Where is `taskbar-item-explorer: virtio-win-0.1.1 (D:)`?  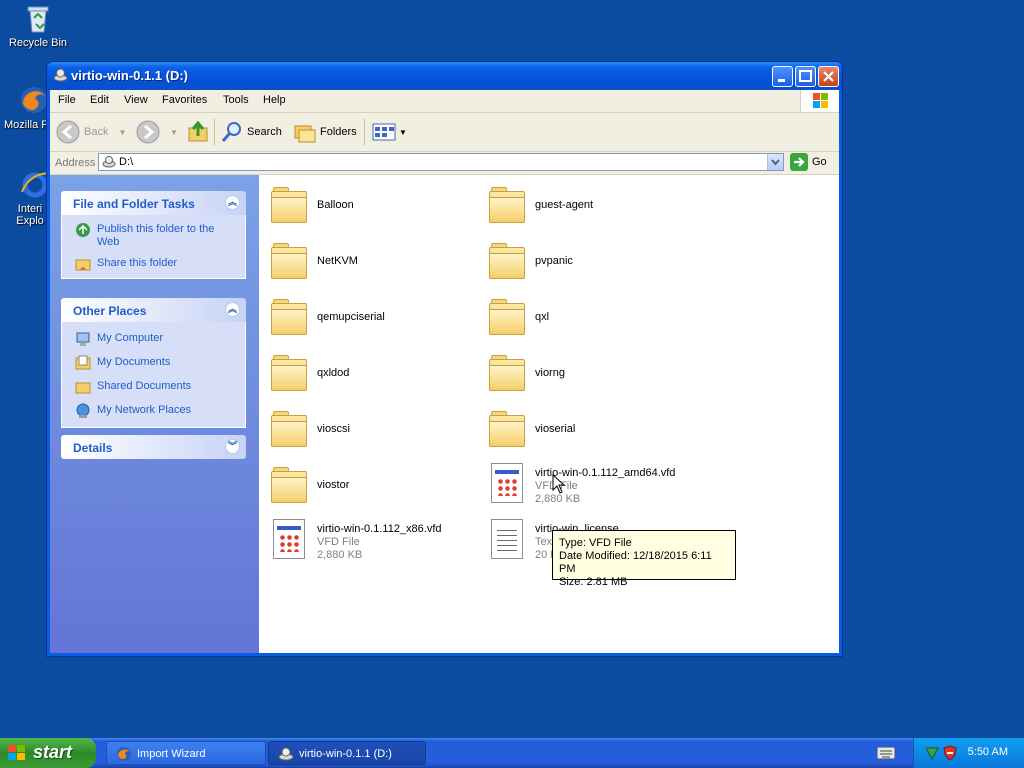
taskbar-item-explorer: virtio-win-0.1.1 (D:) is located at coordinates (347, 753).